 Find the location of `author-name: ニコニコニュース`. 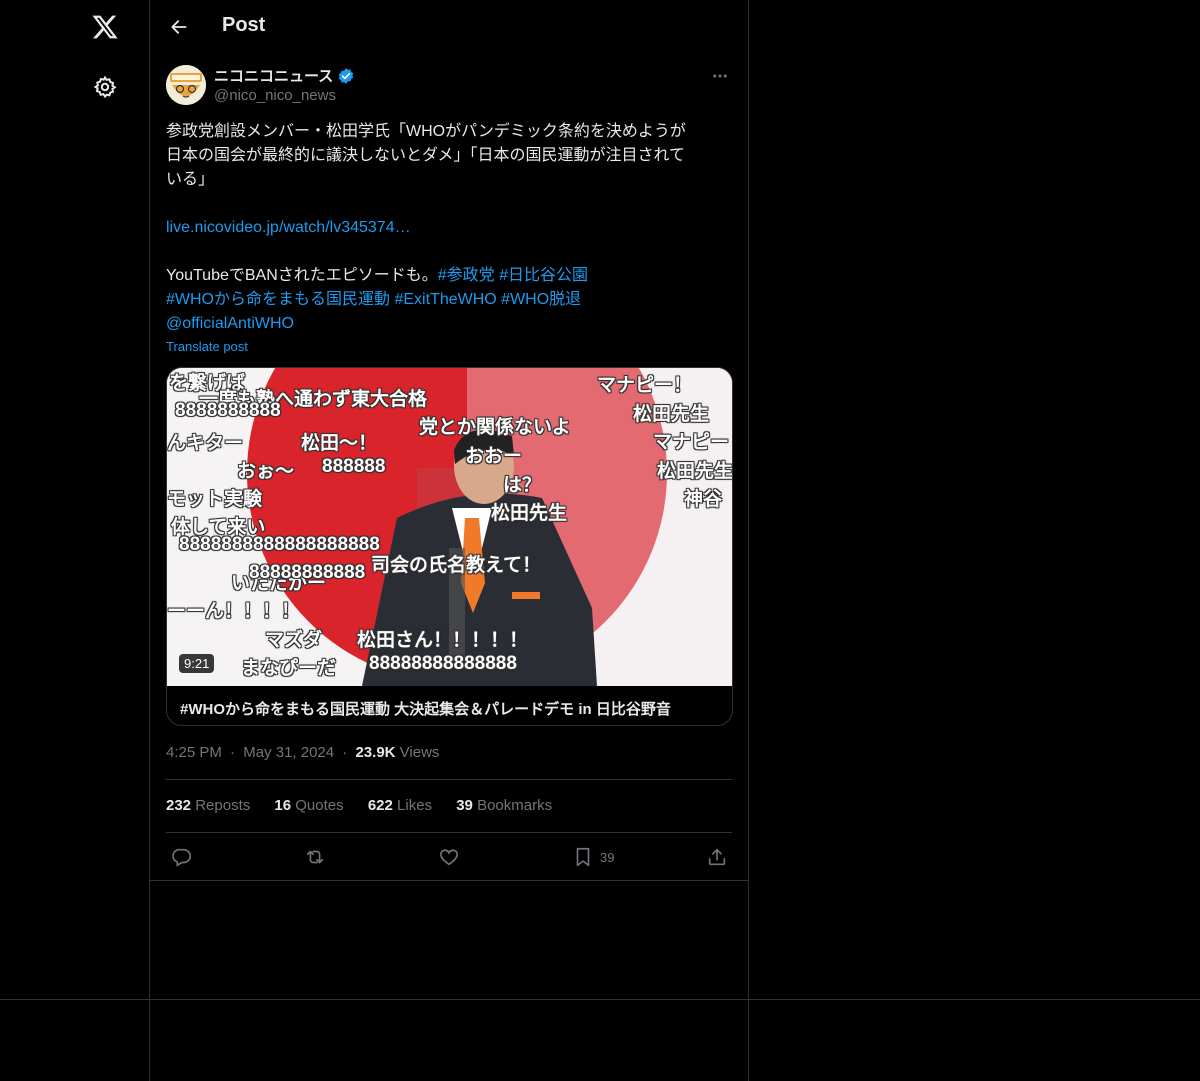

author-name: ニコニコニュース is located at coordinates (284, 75).